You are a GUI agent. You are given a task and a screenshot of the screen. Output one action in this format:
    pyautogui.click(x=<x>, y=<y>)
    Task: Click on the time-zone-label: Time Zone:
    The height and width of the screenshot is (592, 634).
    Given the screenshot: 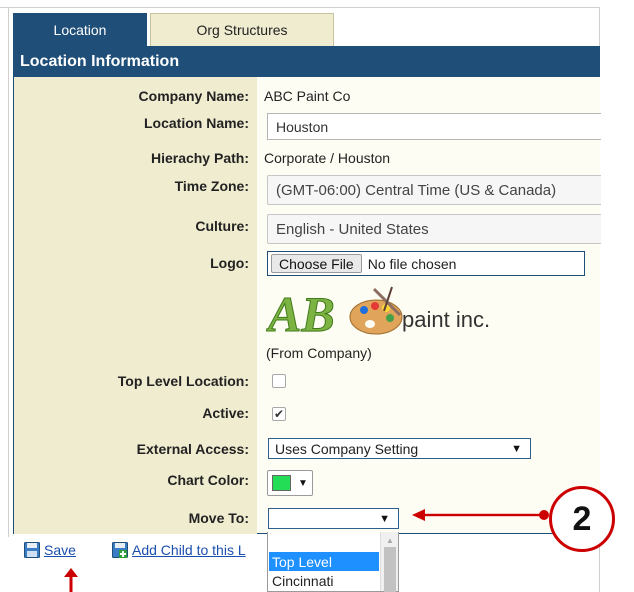 What is the action you would take?
    pyautogui.click(x=211, y=186)
    